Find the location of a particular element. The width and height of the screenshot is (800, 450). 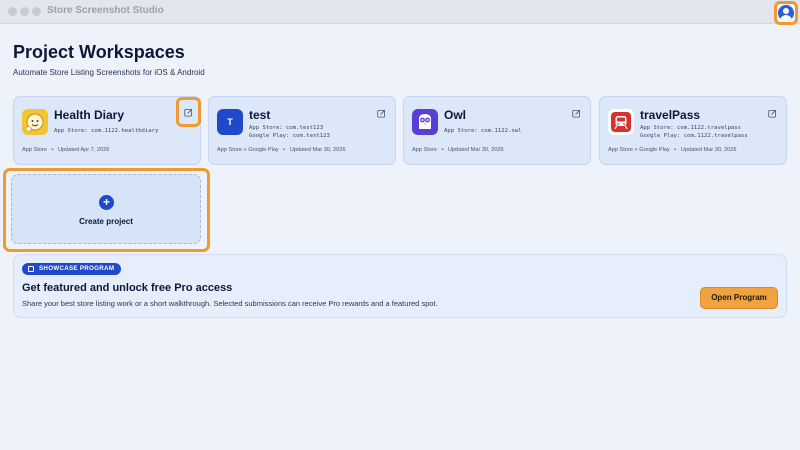

letter-t-app-icon: T is located at coordinates (230, 122).